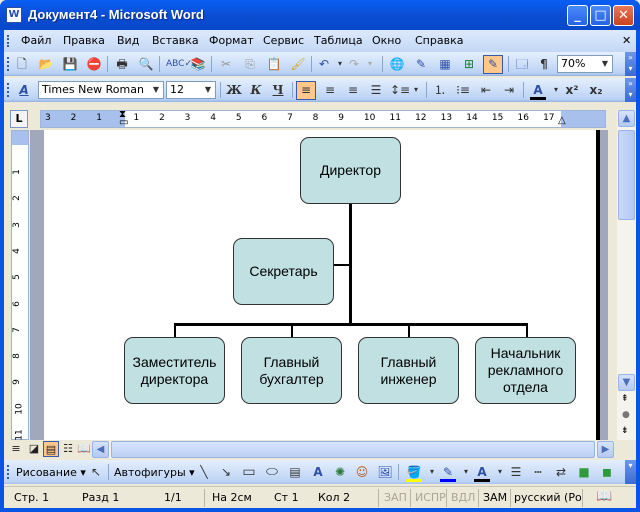  Describe the element at coordinates (509, 90) in the screenshot. I see `increase-indent-icon: ⇥` at that location.